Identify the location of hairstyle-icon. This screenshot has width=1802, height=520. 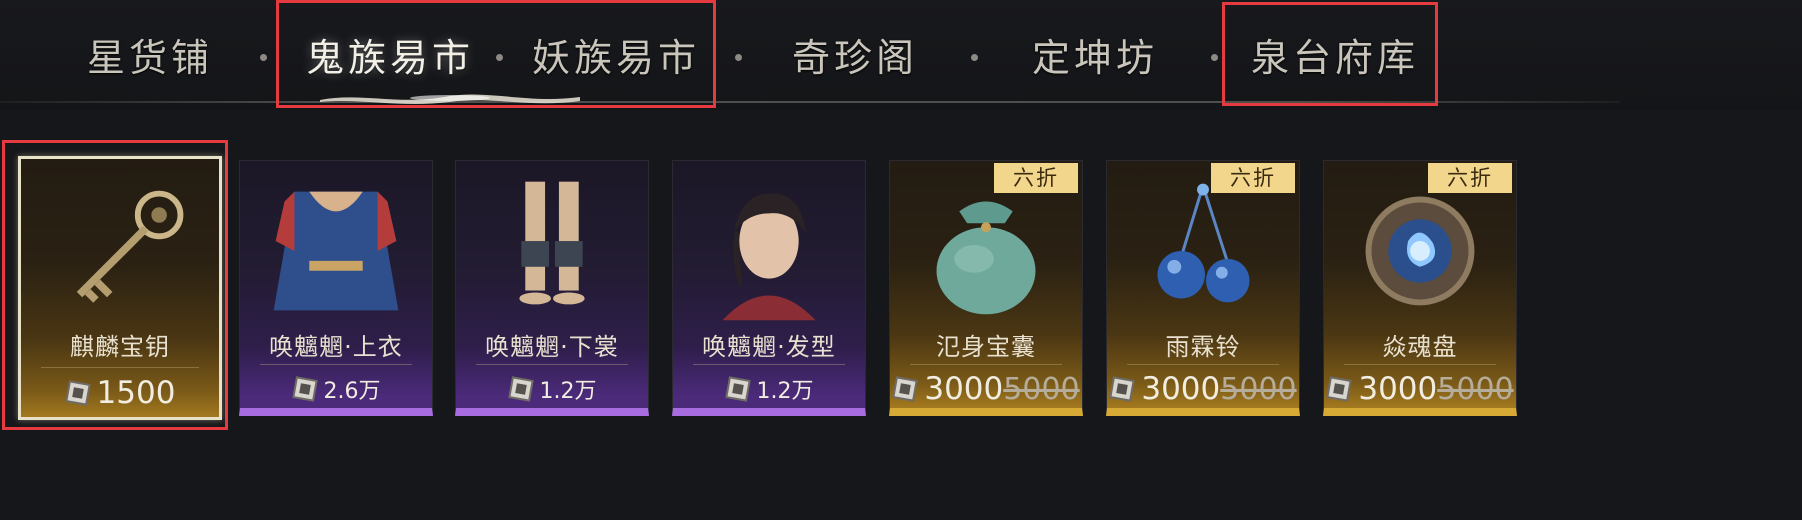
(769, 257).